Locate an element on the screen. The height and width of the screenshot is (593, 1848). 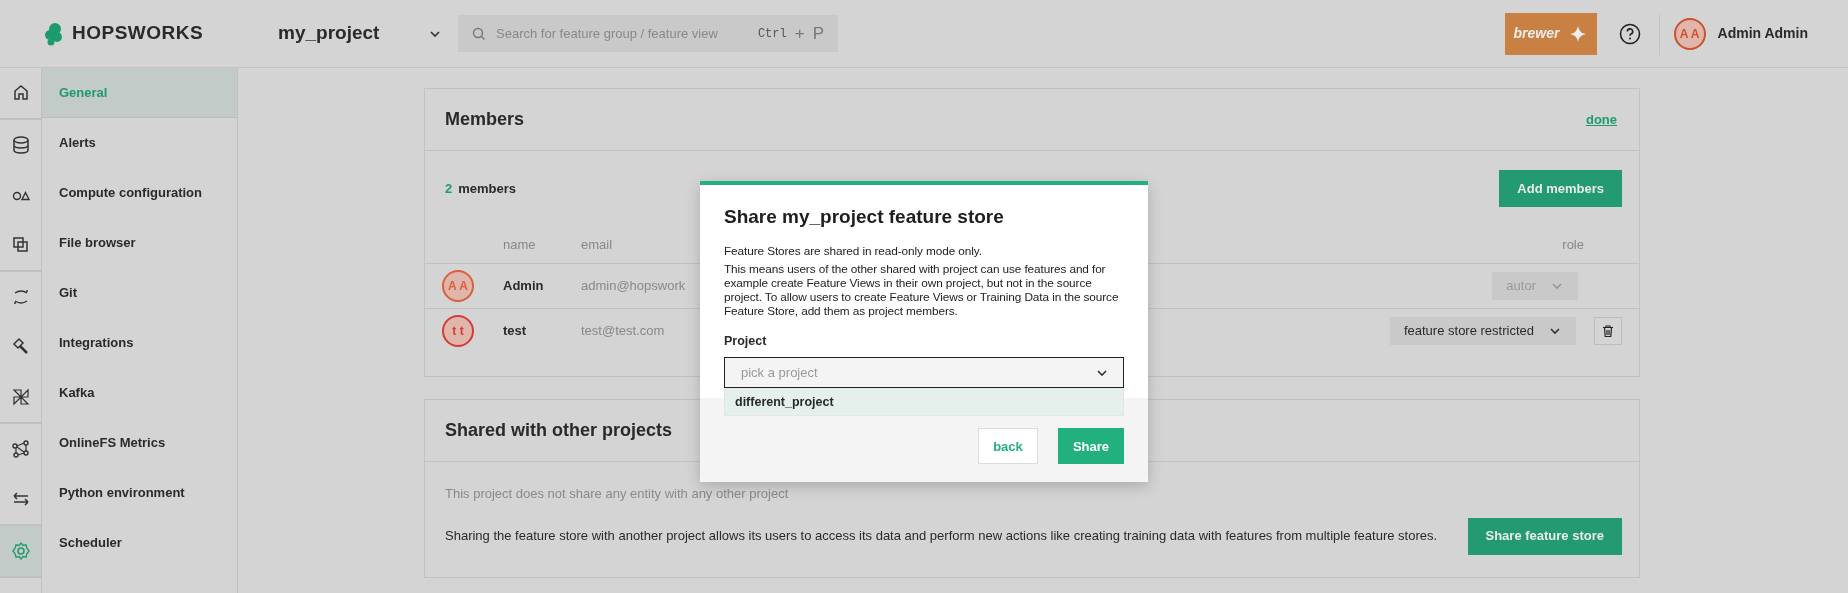
project-select: pick a project is located at coordinates (924, 373).